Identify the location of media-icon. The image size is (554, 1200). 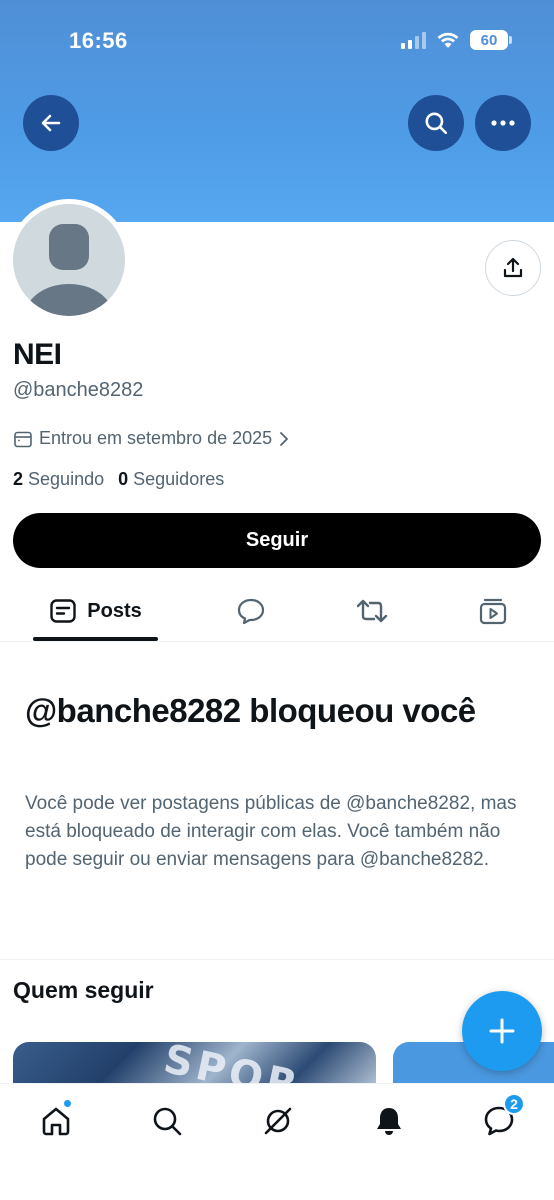
(493, 611).